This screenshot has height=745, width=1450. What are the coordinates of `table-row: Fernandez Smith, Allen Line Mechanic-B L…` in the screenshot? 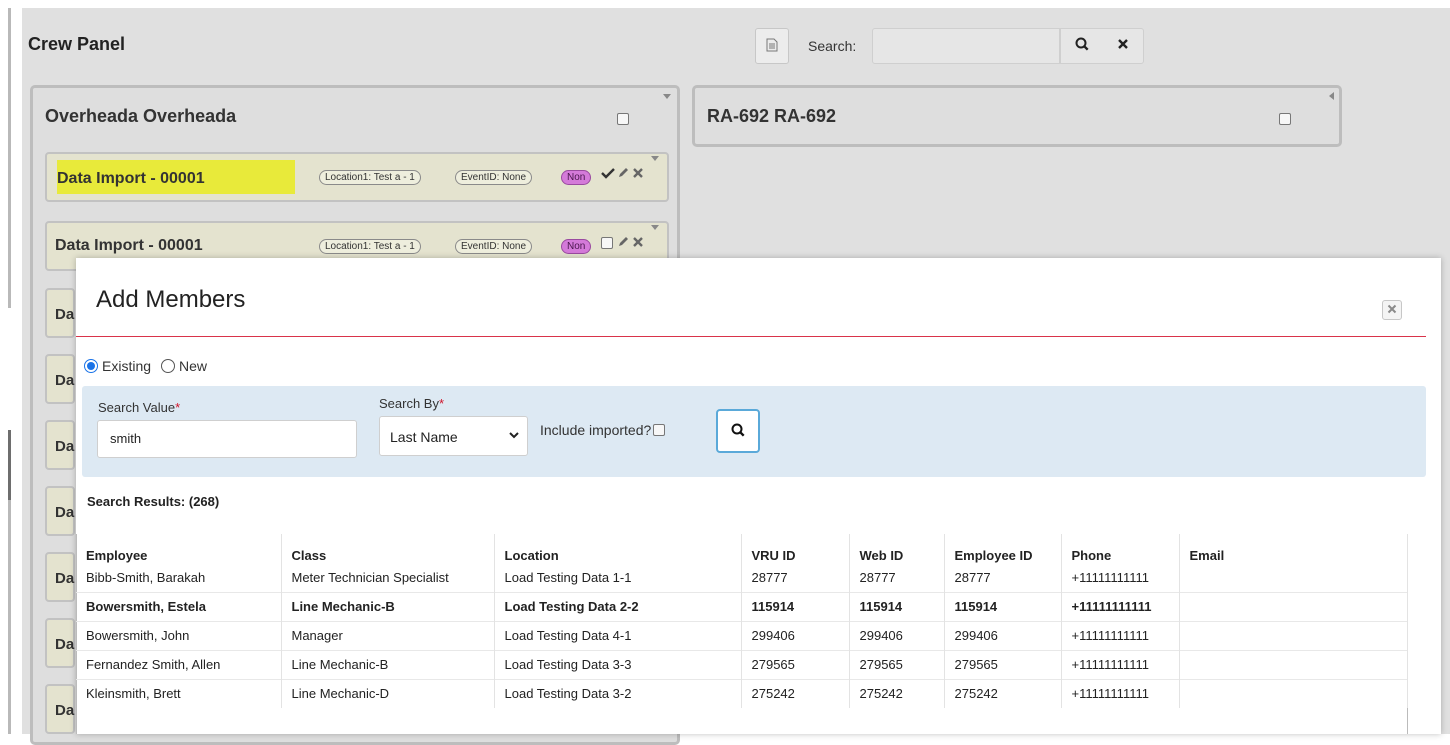 It's located at (742, 664).